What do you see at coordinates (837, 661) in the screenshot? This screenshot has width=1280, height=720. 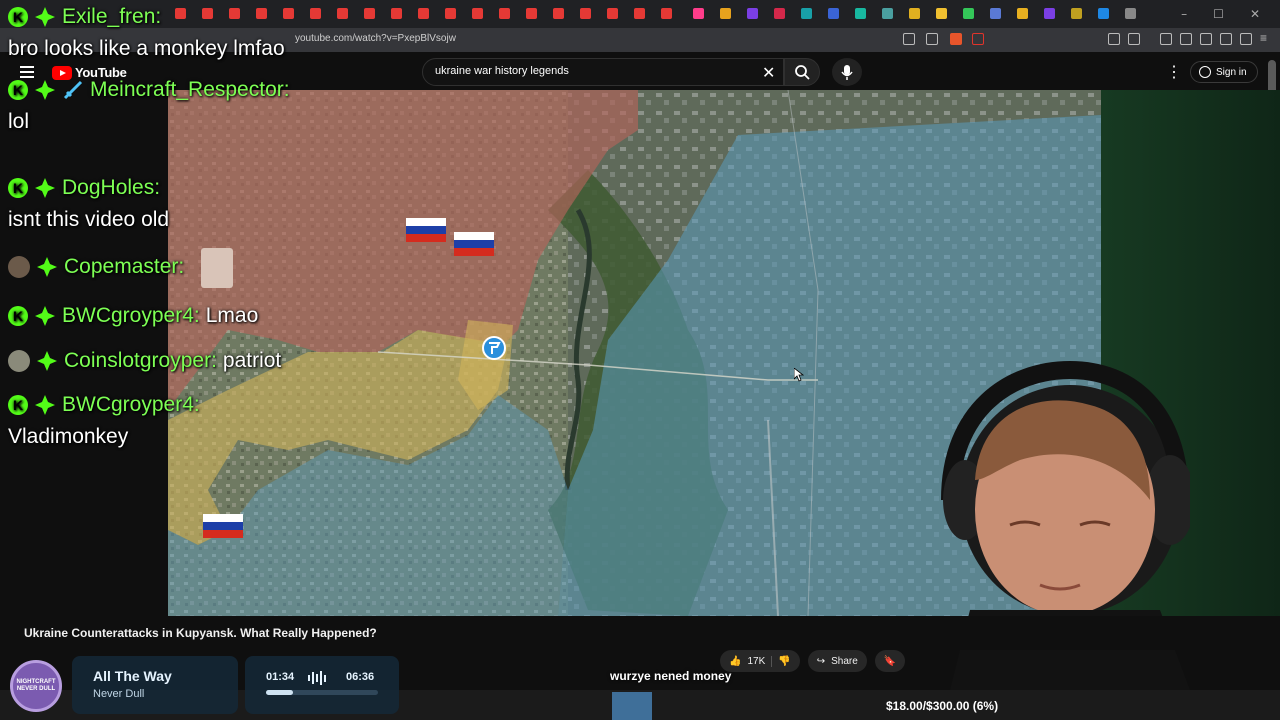 I see `share-button: ↪ Share` at bounding box center [837, 661].